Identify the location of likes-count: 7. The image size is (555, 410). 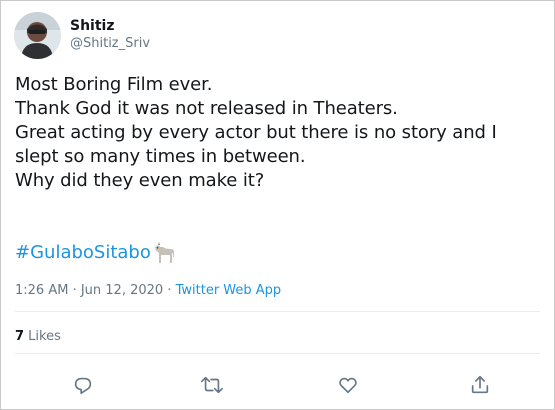
(20, 336).